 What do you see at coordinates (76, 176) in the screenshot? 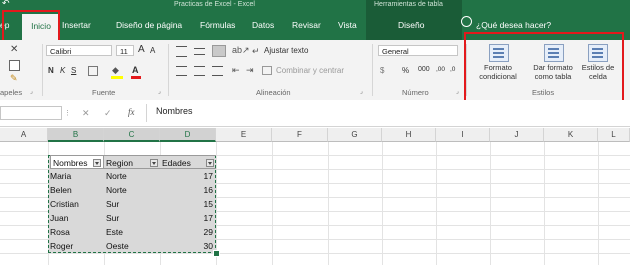
I see `table-cell: Maria` at bounding box center [76, 176].